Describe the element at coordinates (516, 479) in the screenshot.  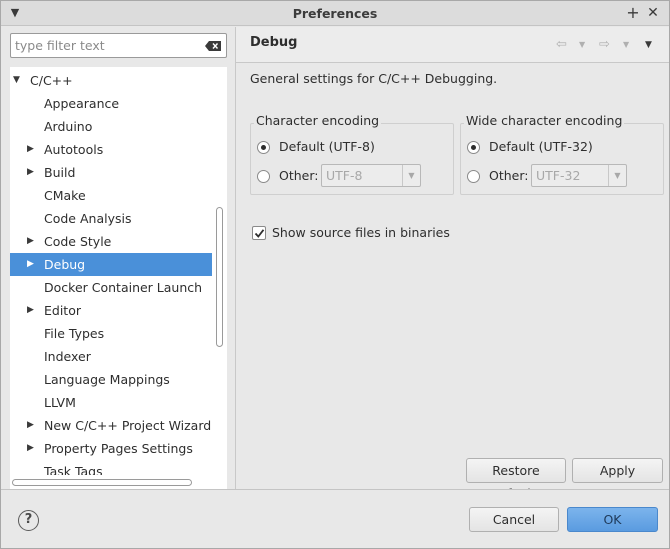
I see `restore-defaults-button: Restore Defaults` at that location.